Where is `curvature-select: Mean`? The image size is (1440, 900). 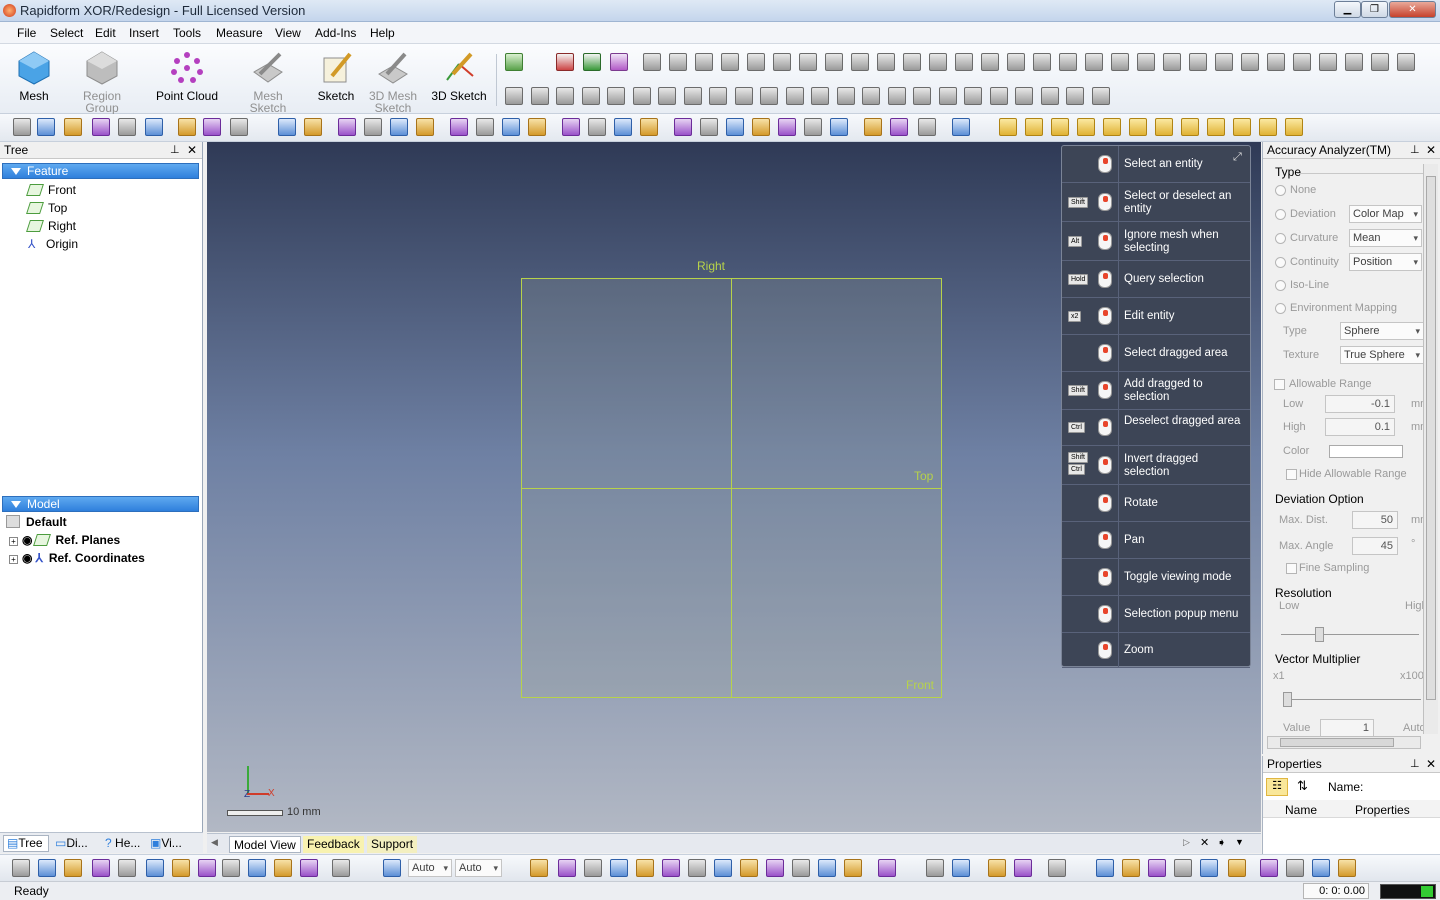 curvature-select: Mean is located at coordinates (1385, 238).